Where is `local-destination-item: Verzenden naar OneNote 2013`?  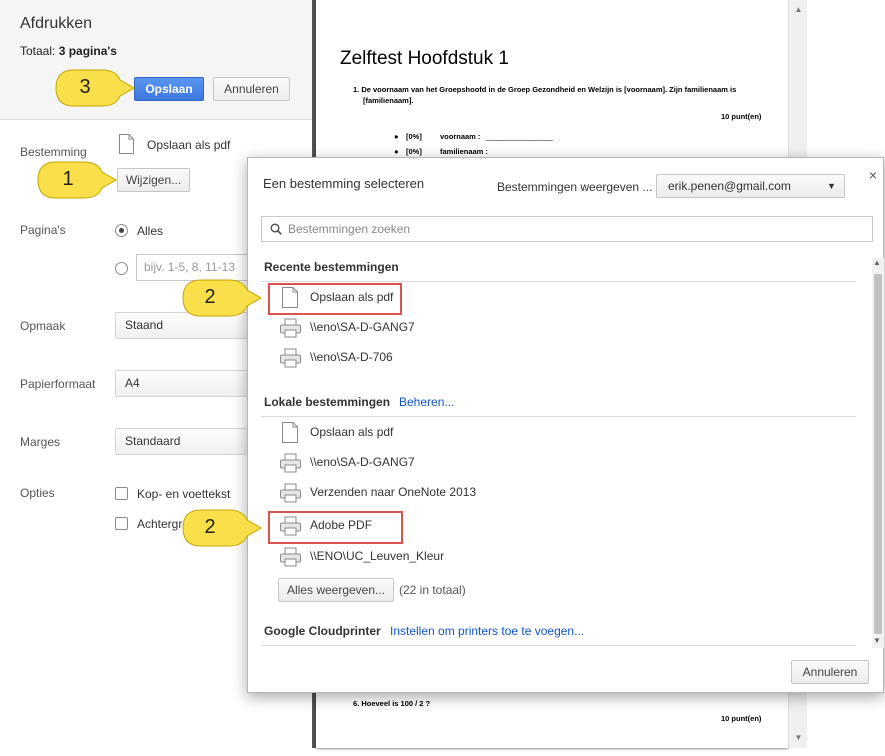 local-destination-item: Verzenden naar OneNote 2013 is located at coordinates (443, 493).